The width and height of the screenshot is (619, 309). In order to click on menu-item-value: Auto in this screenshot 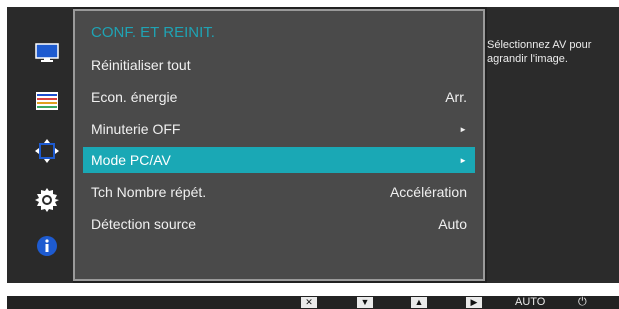, I will do `click(452, 224)`.